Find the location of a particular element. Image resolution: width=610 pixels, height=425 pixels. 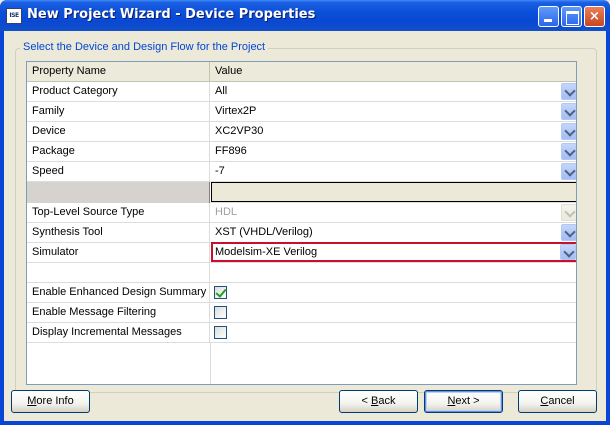

row-spacer is located at coordinates (301, 273).